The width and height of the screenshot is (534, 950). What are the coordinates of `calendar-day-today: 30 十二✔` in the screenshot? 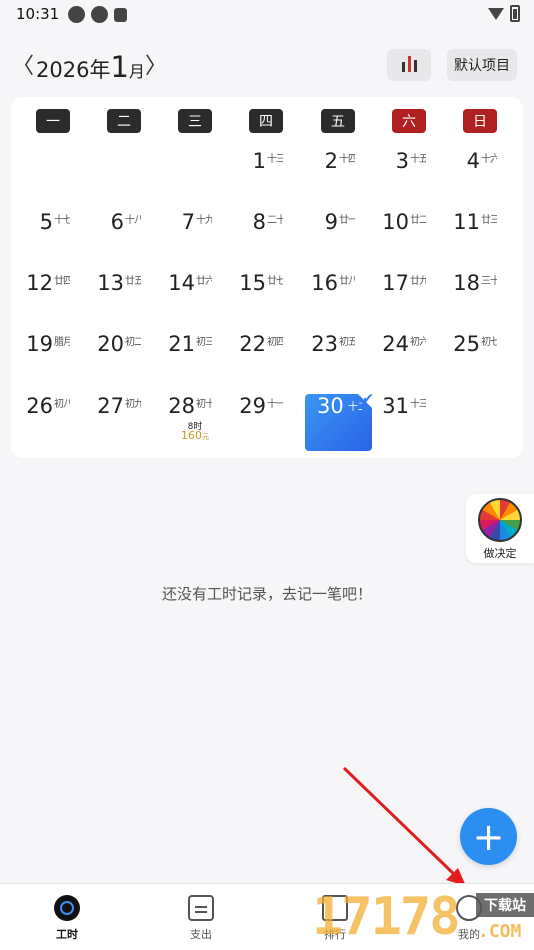 It's located at (339, 421).